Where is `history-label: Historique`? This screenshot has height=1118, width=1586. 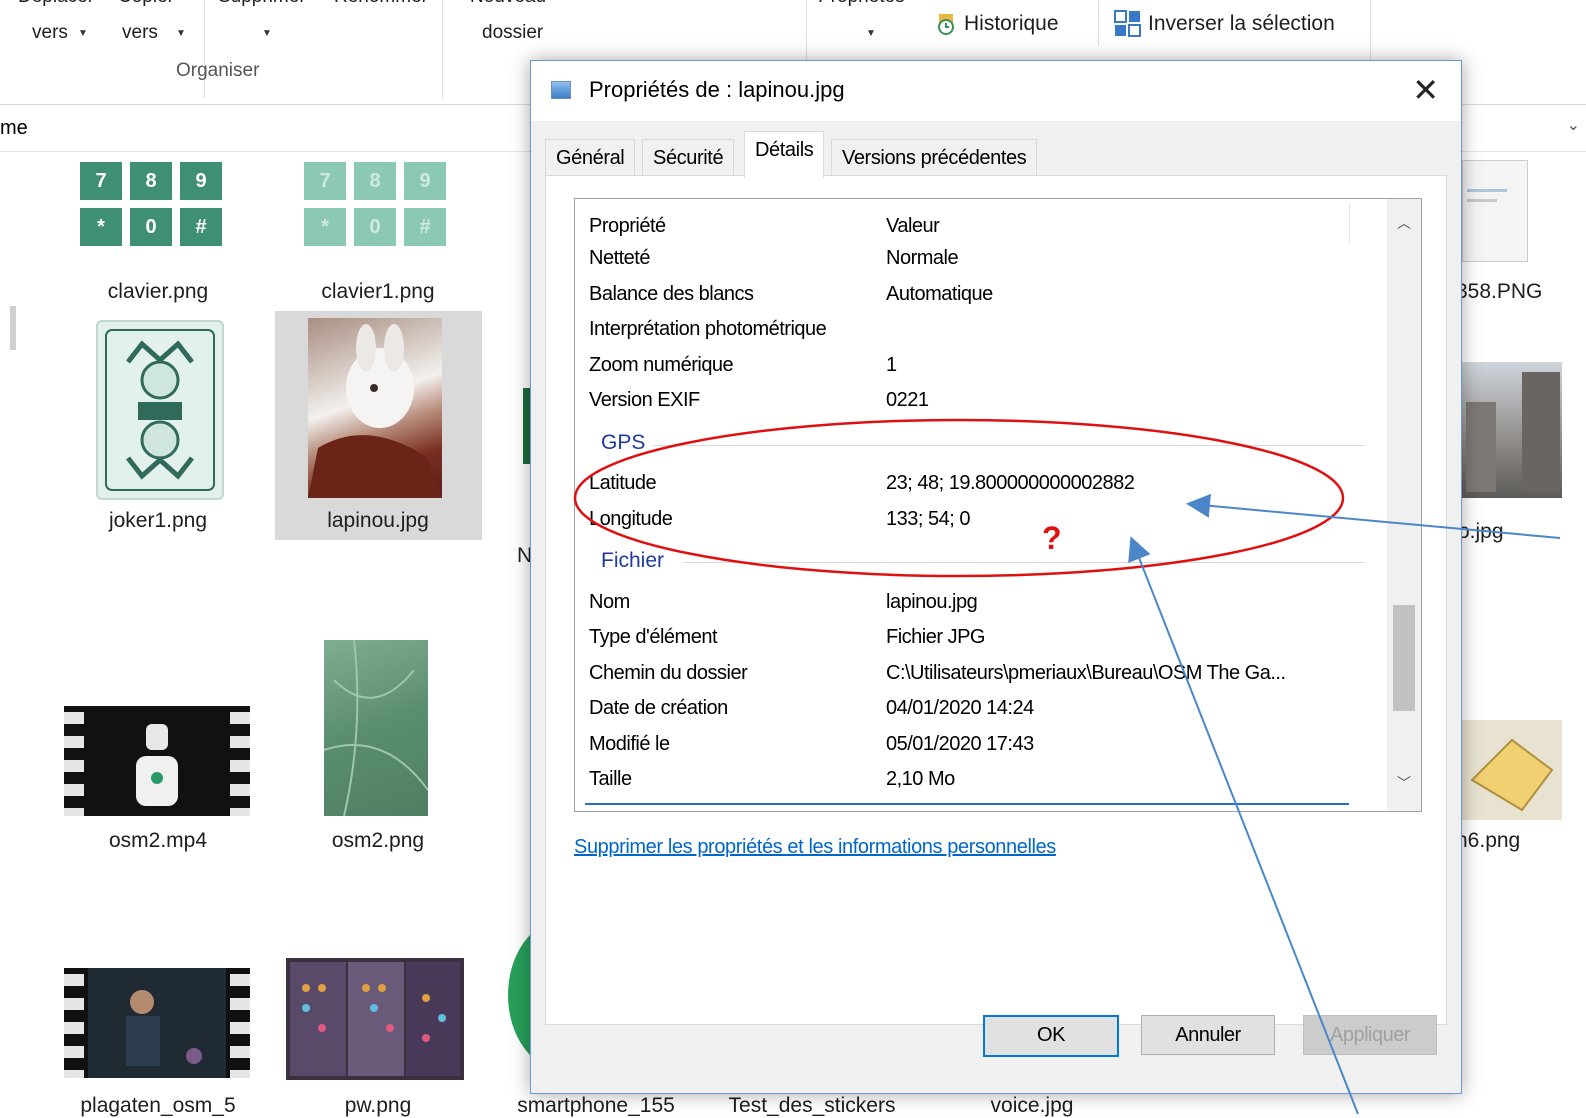
history-label: Historique is located at coordinates (1011, 23).